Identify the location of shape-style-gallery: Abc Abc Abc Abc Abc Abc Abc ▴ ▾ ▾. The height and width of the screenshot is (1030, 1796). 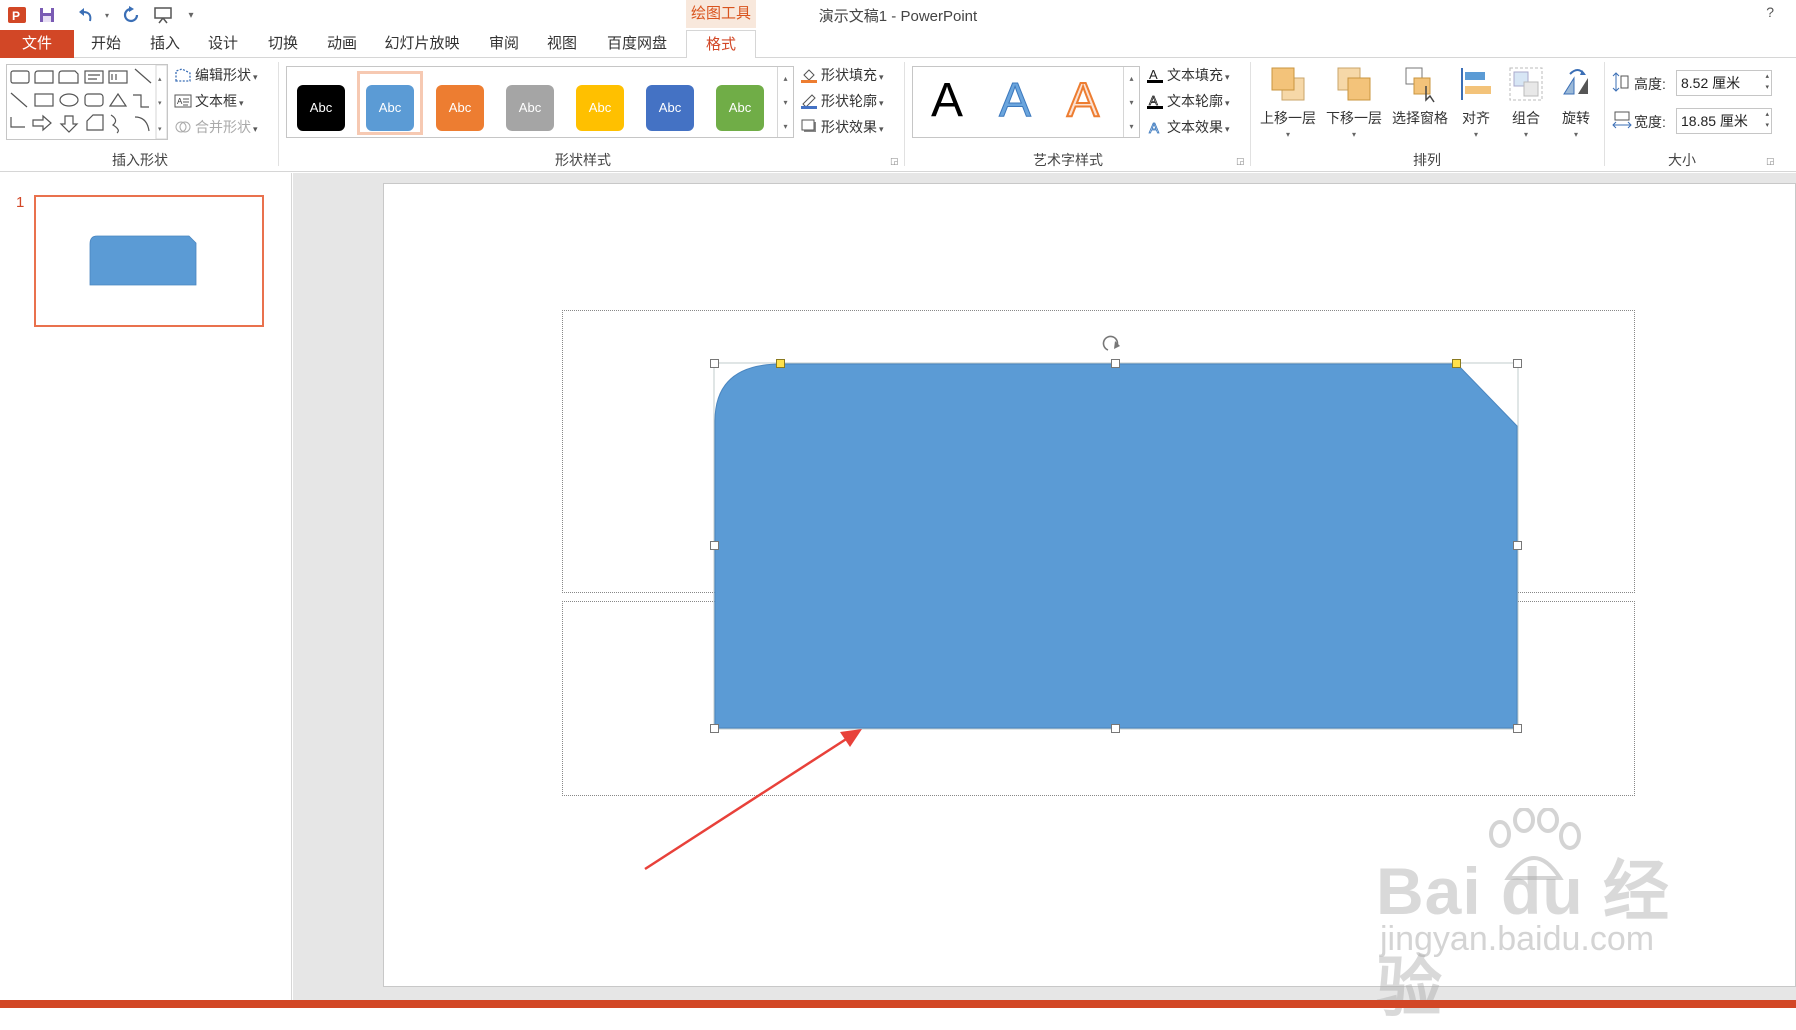
(540, 102).